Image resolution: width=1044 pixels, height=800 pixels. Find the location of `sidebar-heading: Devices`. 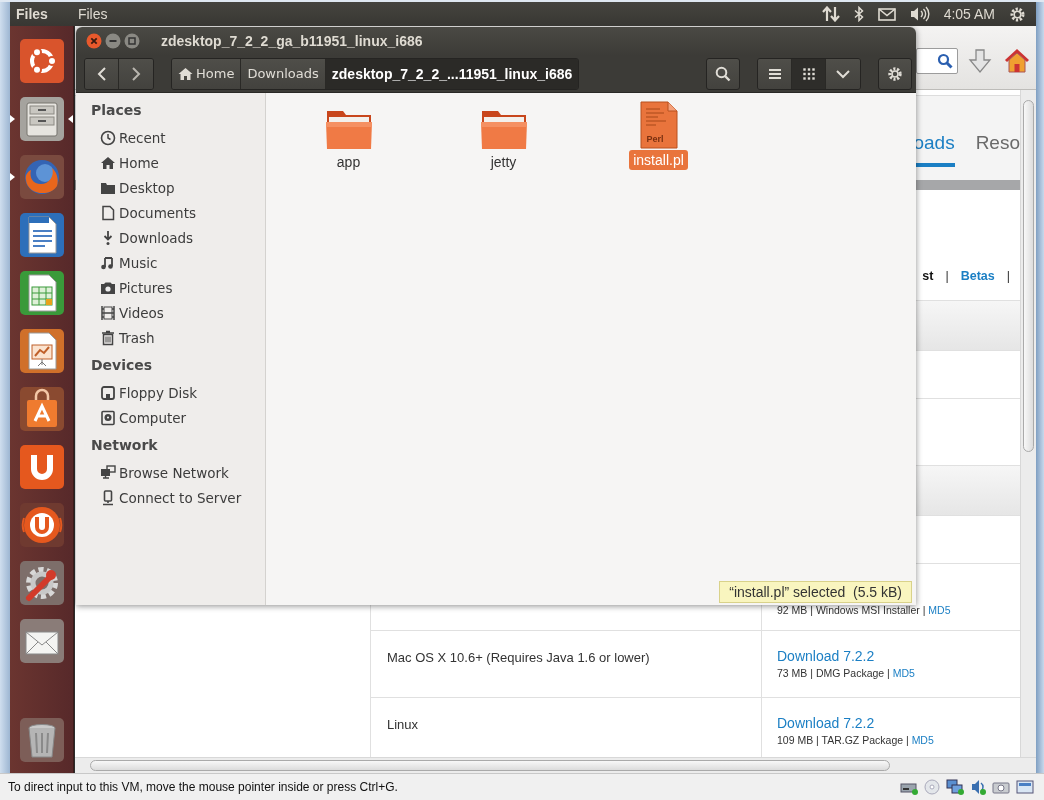

sidebar-heading: Devices is located at coordinates (122, 365).